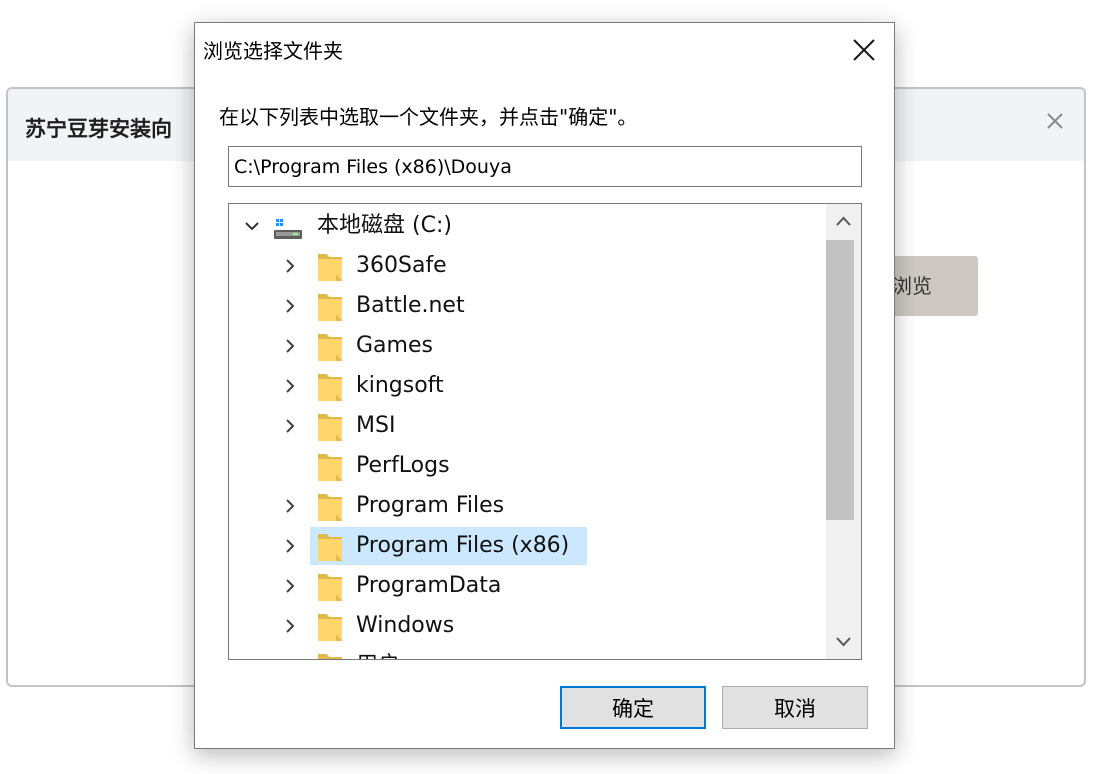 The image size is (1094, 774). I want to click on installer-close-button, so click(1055, 121).